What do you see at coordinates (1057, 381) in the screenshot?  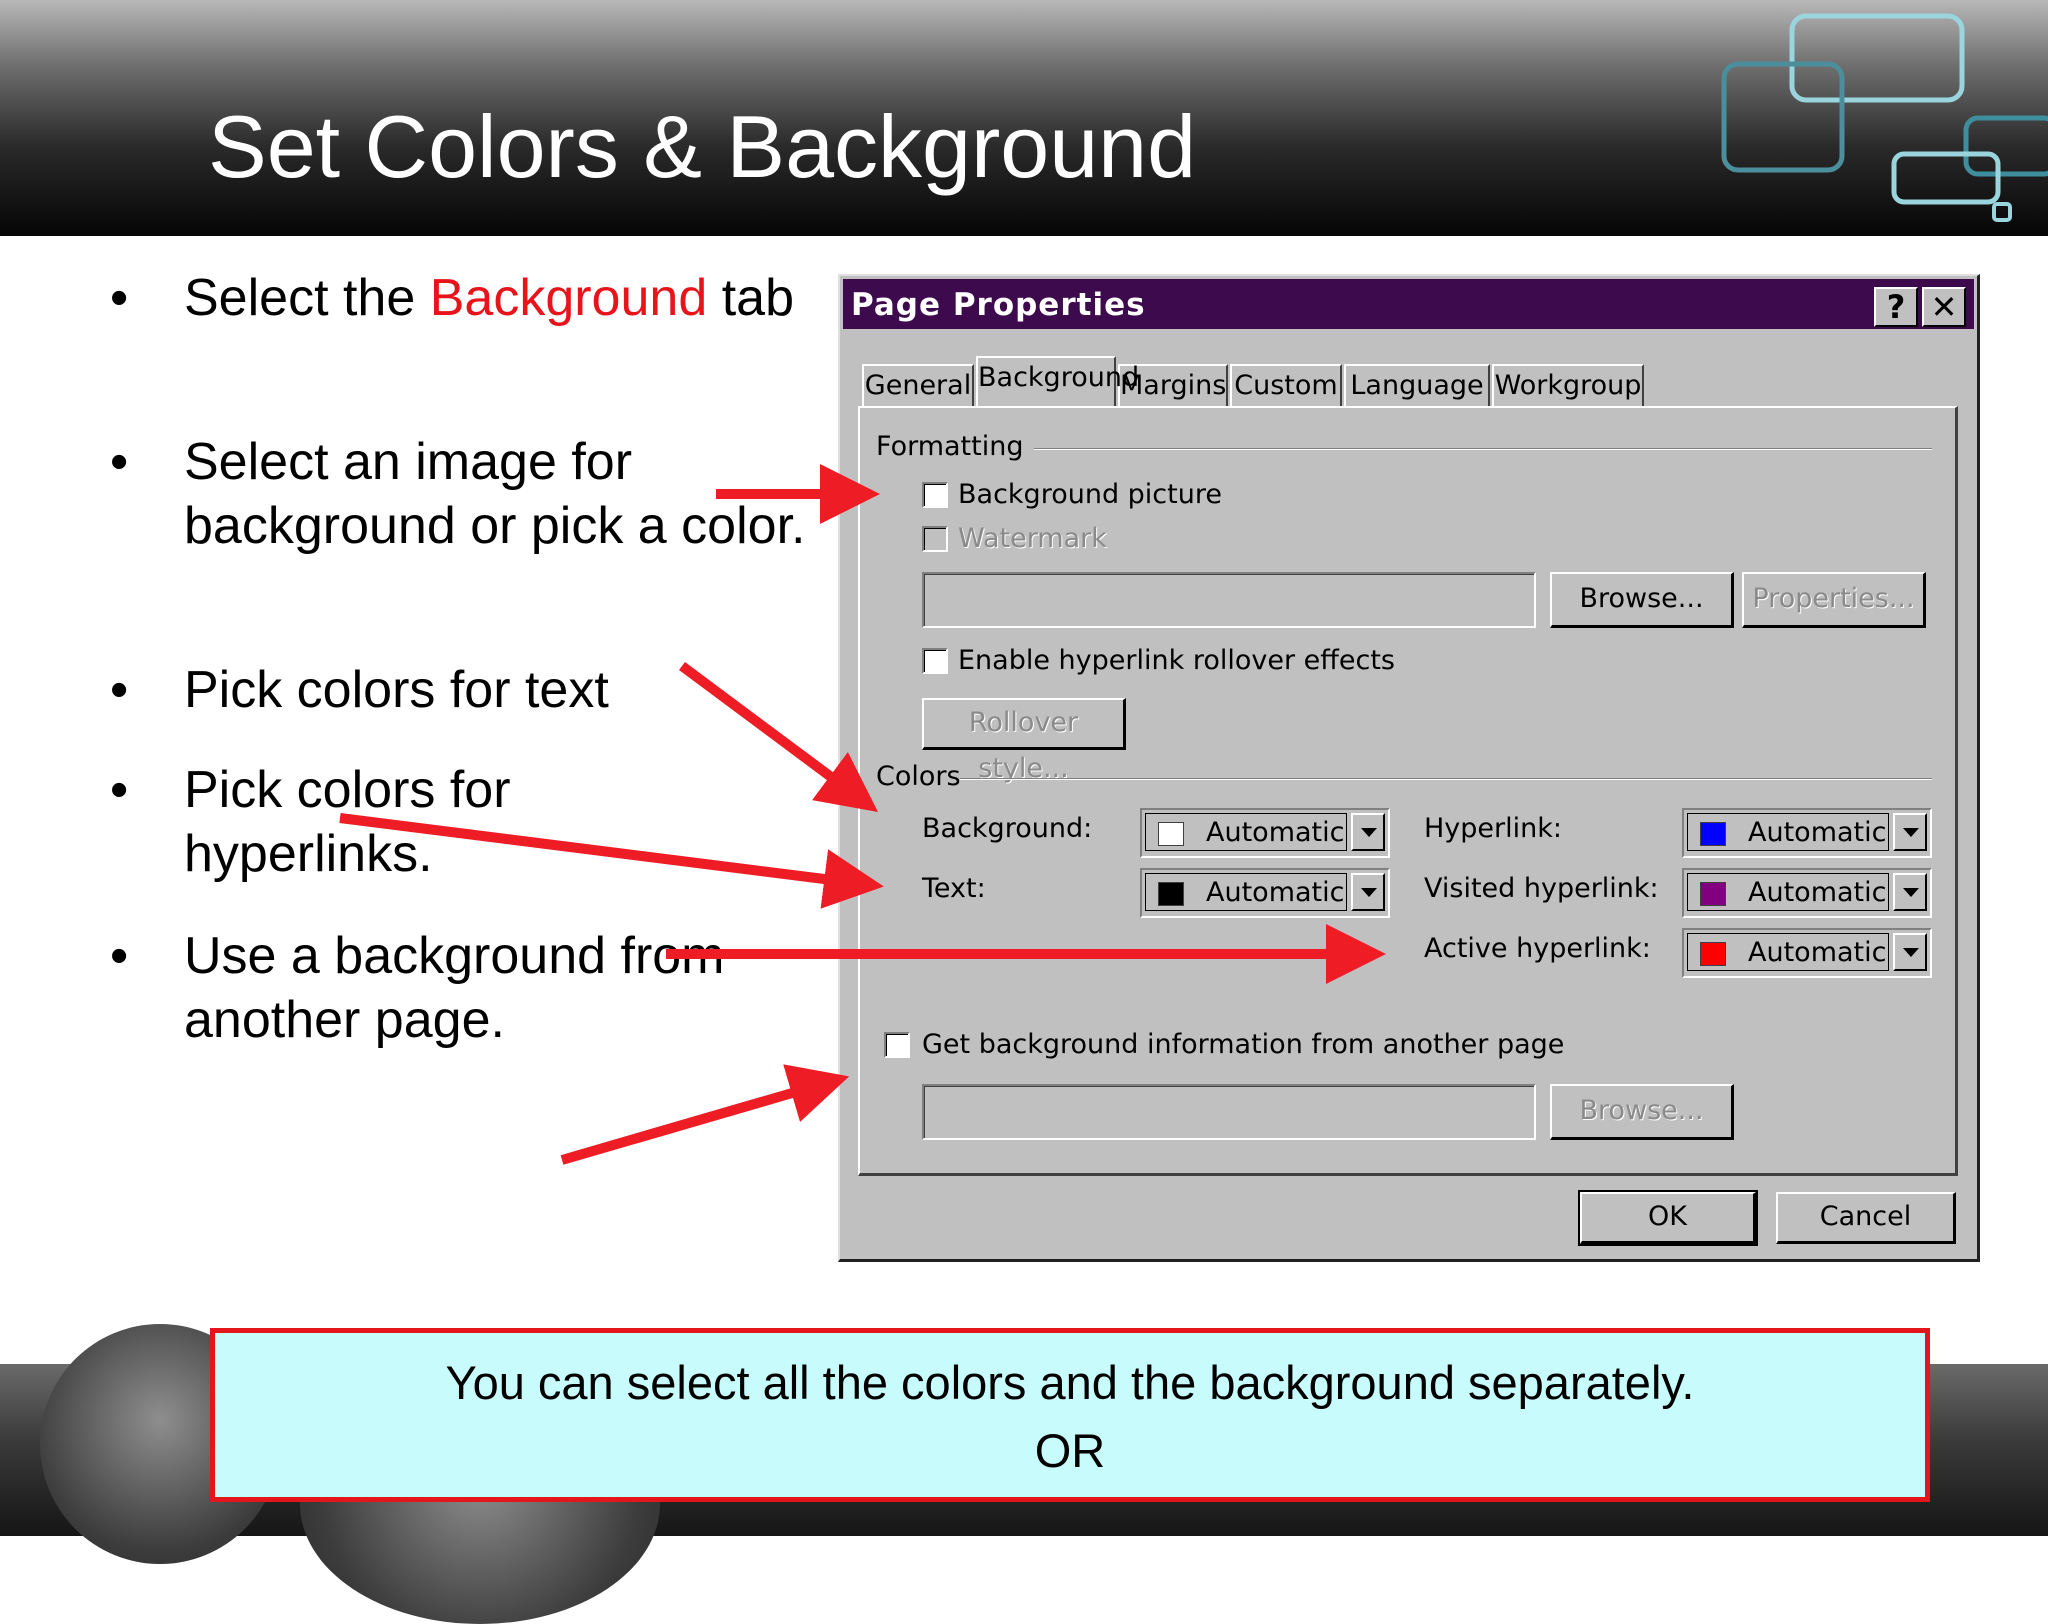 I see `tab-background: Background` at bounding box center [1057, 381].